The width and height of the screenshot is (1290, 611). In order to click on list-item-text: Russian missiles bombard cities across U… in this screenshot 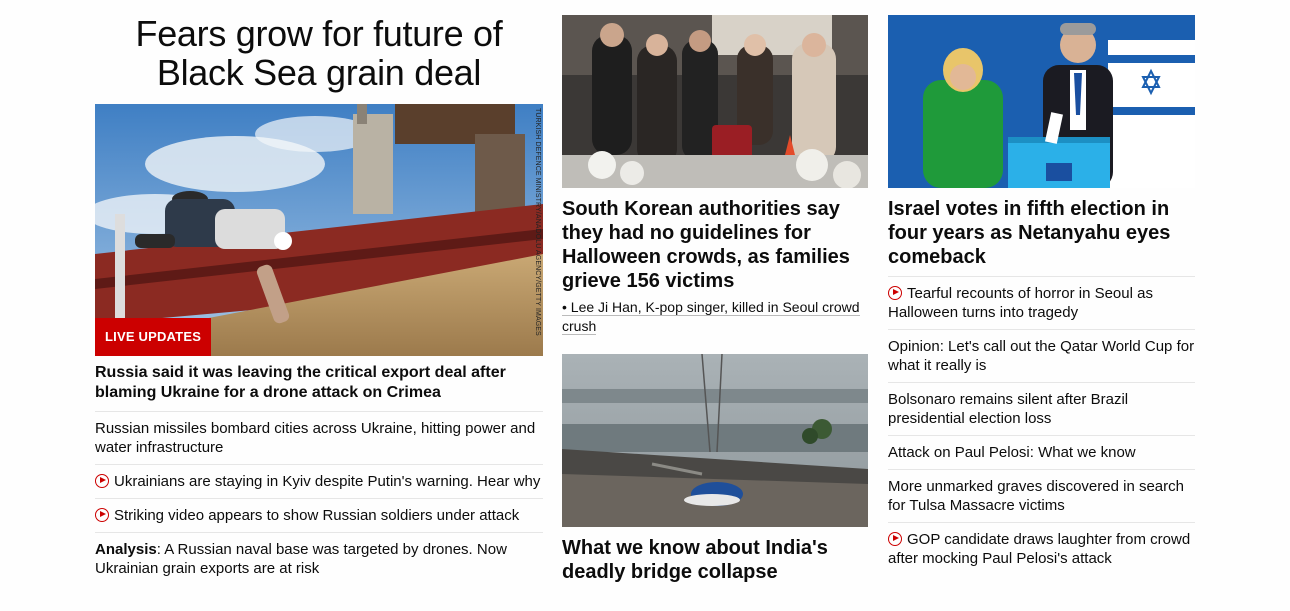, I will do `click(315, 438)`.